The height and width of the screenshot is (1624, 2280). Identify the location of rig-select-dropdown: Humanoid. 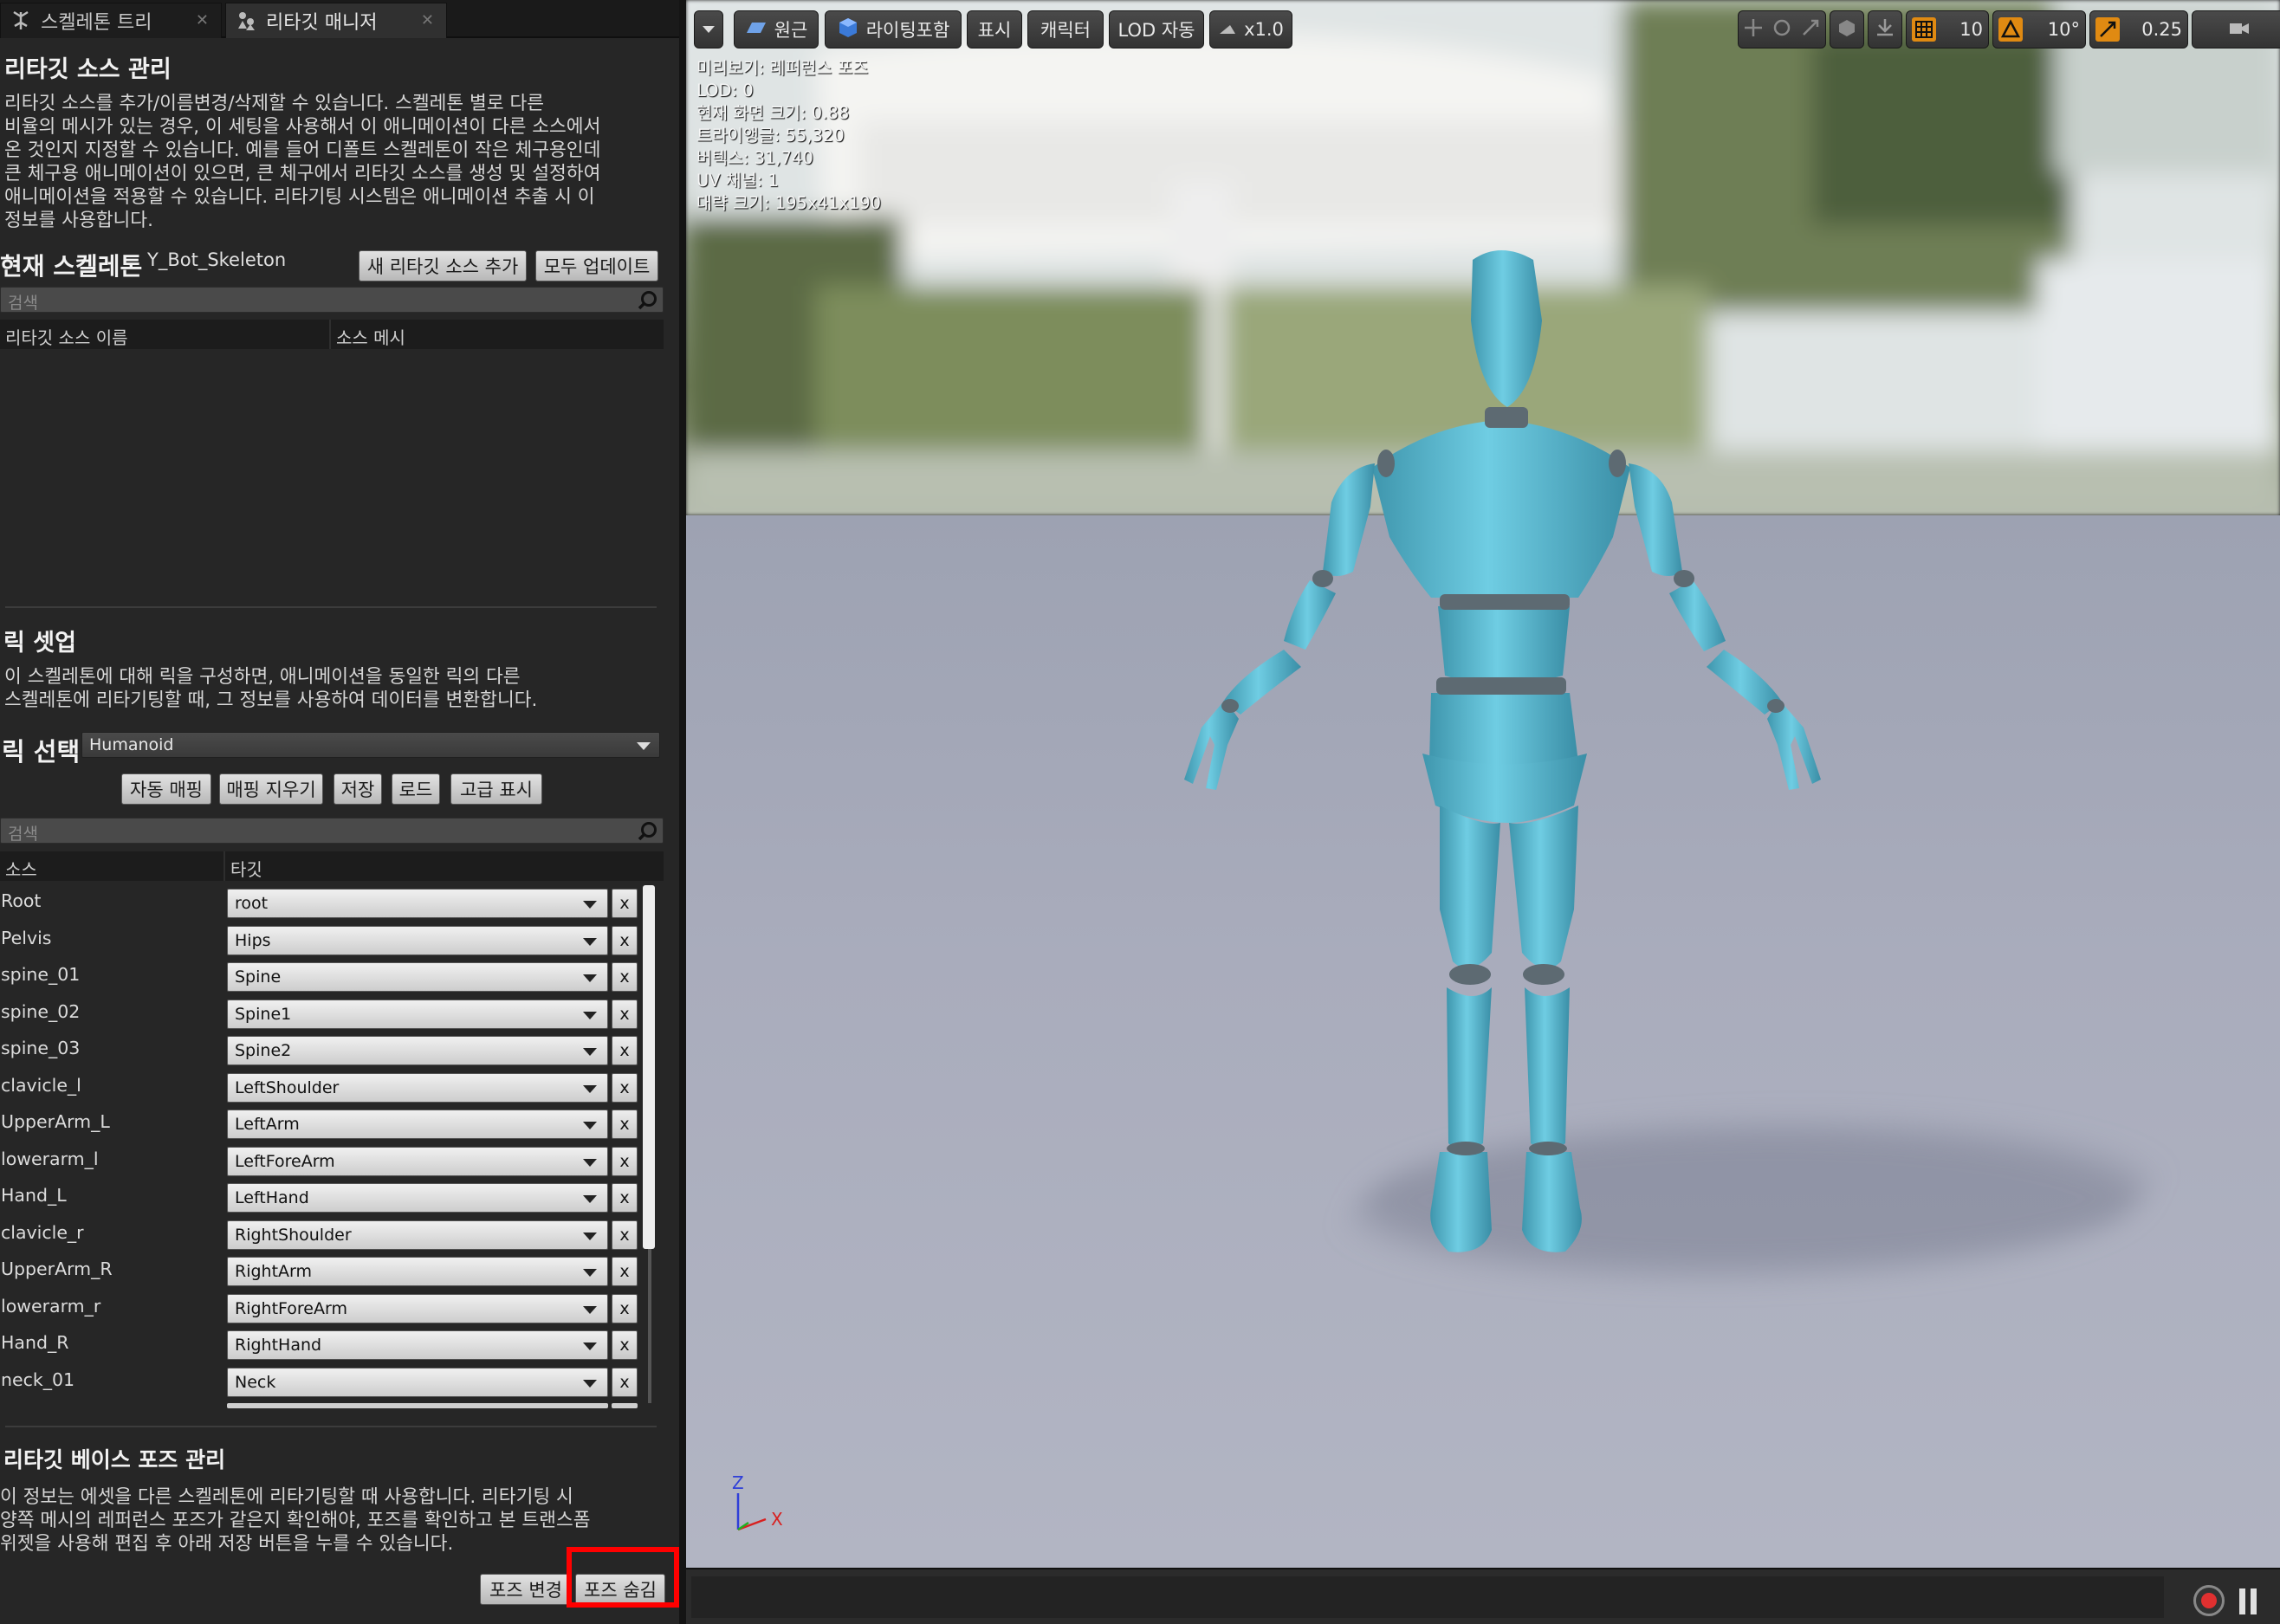
(370, 745).